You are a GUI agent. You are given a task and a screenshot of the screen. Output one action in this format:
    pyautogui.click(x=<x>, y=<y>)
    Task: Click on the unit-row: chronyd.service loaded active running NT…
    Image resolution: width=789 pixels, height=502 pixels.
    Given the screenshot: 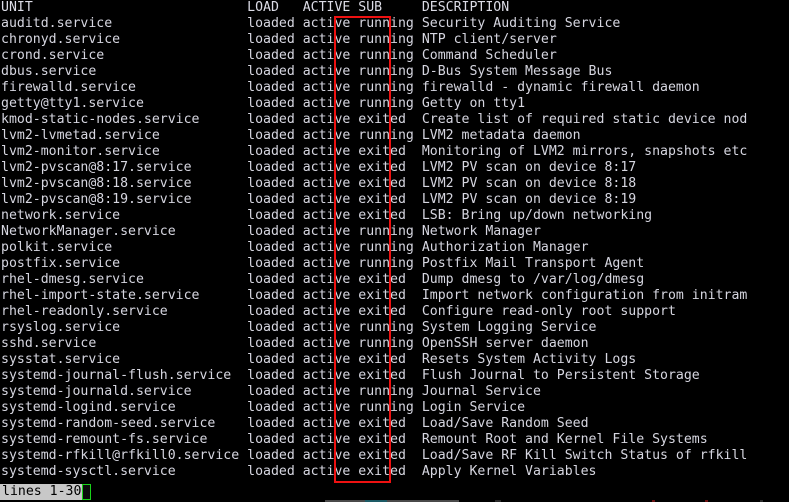 What is the action you would take?
    pyautogui.click(x=394, y=40)
    